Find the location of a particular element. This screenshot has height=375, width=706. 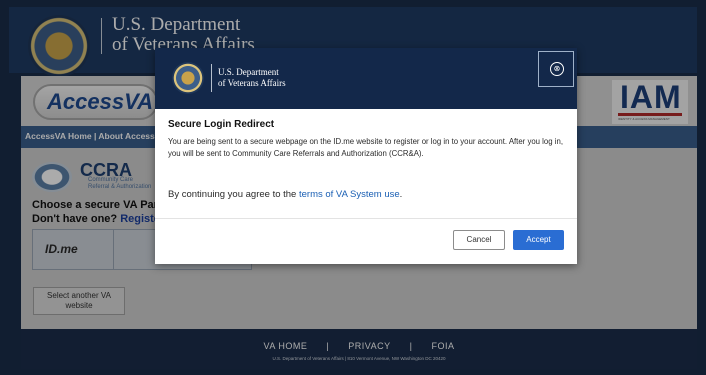

agree-suffix: . is located at coordinates (401, 194).